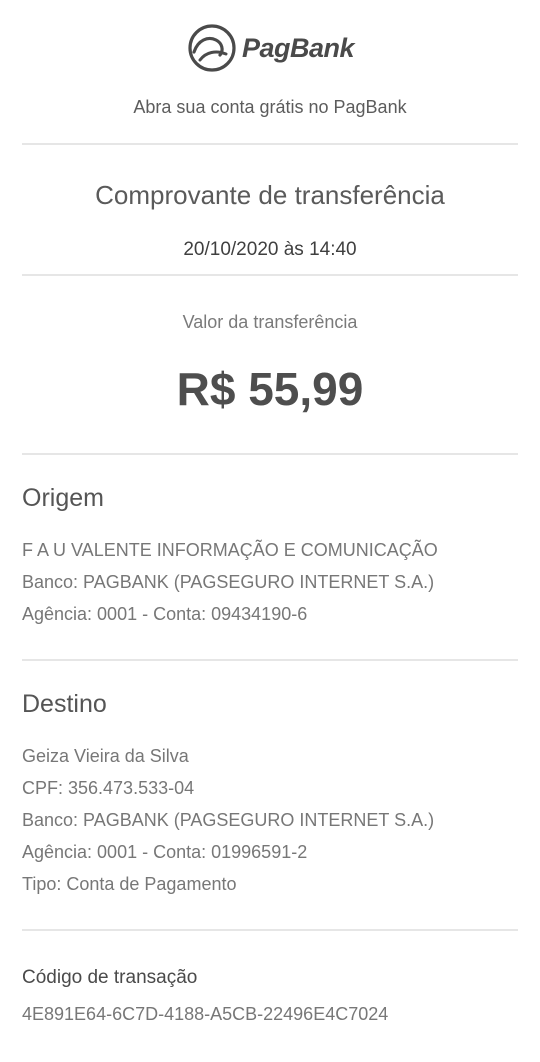 The height and width of the screenshot is (1062, 540). Describe the element at coordinates (212, 48) in the screenshot. I see `pagbank-logo-icon` at that location.